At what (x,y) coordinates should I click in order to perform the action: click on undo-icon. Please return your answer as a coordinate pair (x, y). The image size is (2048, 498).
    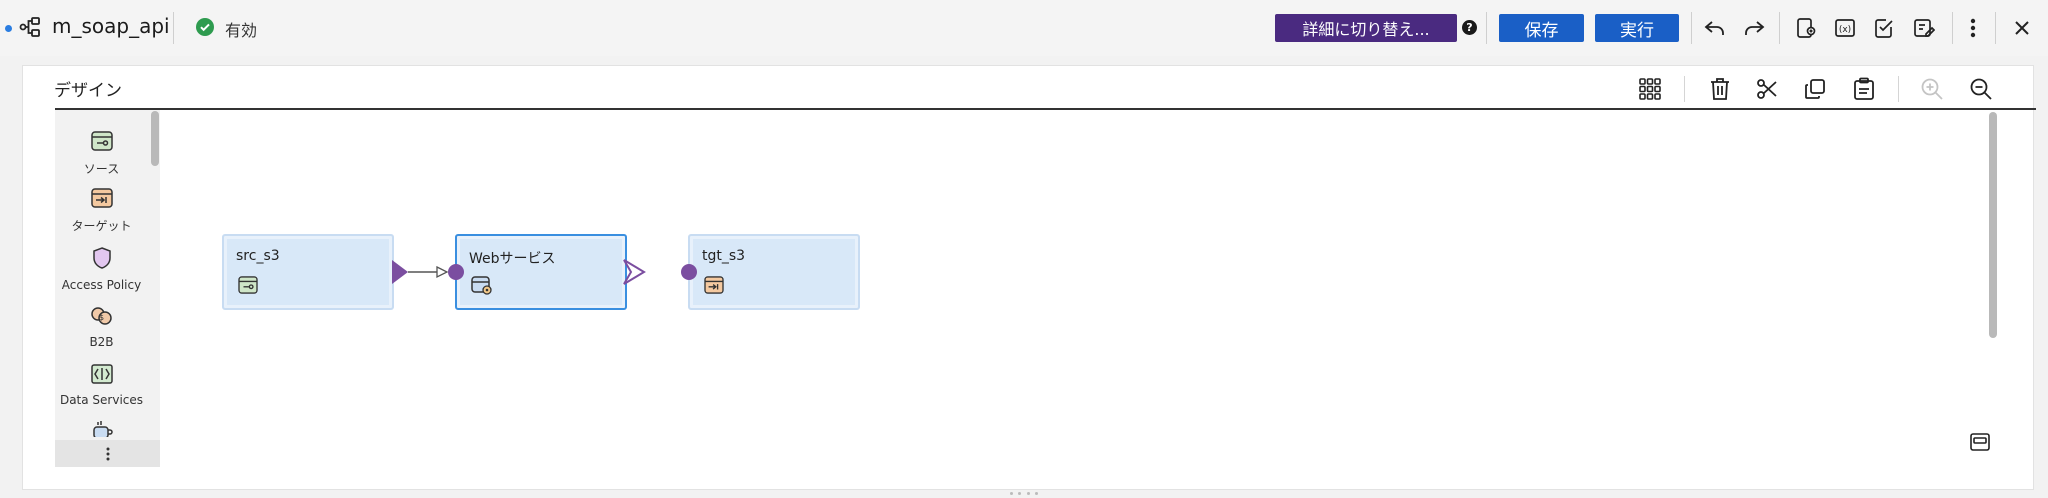
    Looking at the image, I should click on (1715, 28).